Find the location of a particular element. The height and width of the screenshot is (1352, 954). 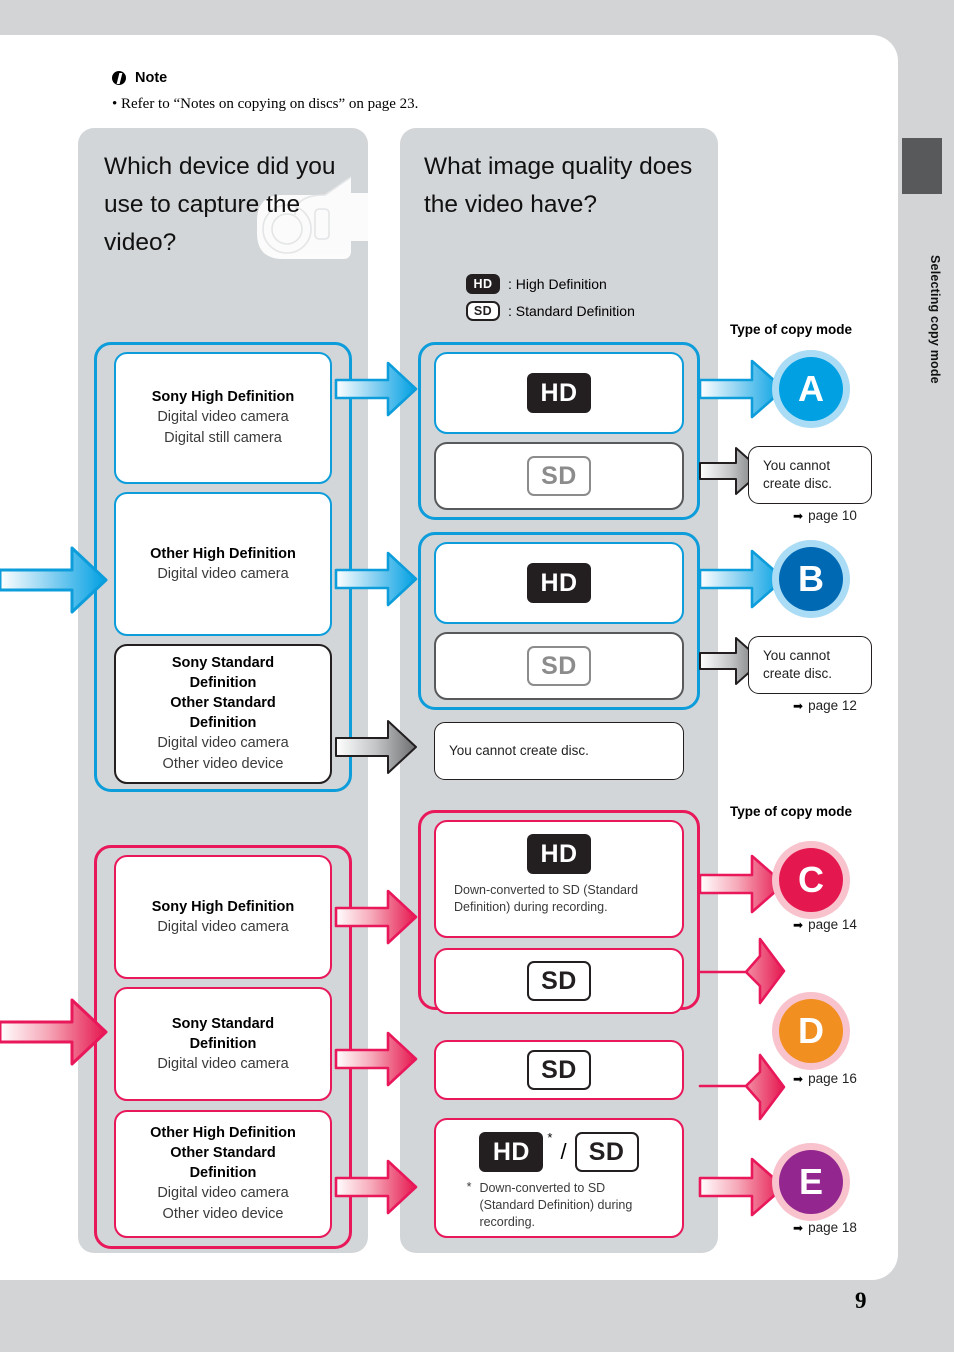

legend-row-sd: SD : Standard Definition is located at coordinates (550, 311).